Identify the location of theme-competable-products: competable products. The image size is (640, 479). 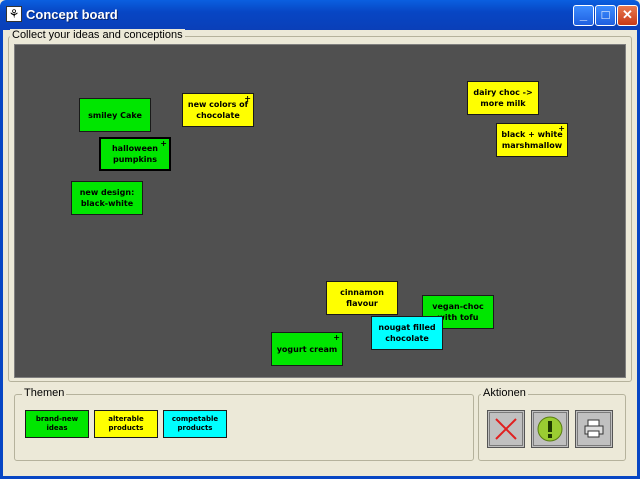
(195, 424).